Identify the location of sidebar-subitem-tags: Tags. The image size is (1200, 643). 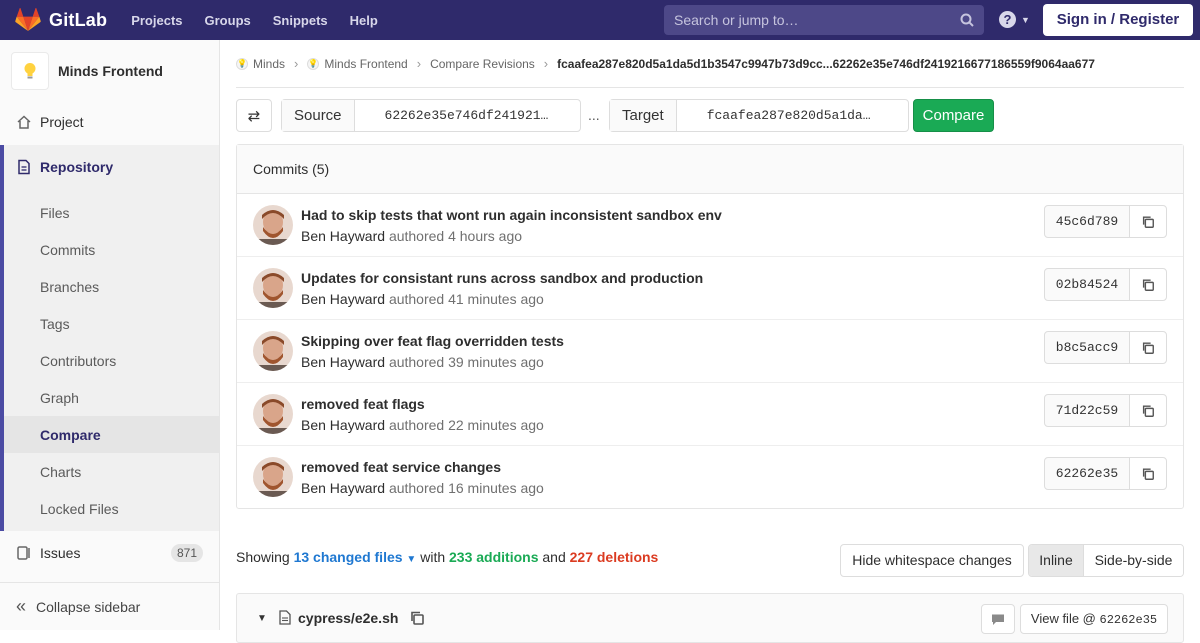
(111, 323).